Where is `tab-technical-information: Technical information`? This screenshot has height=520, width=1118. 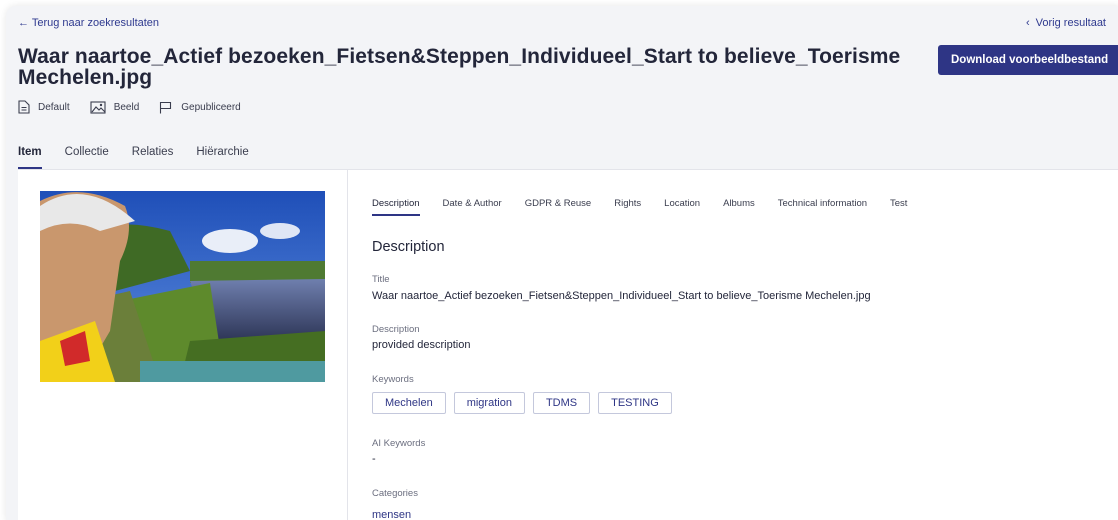
tab-technical-information: Technical information is located at coordinates (822, 207).